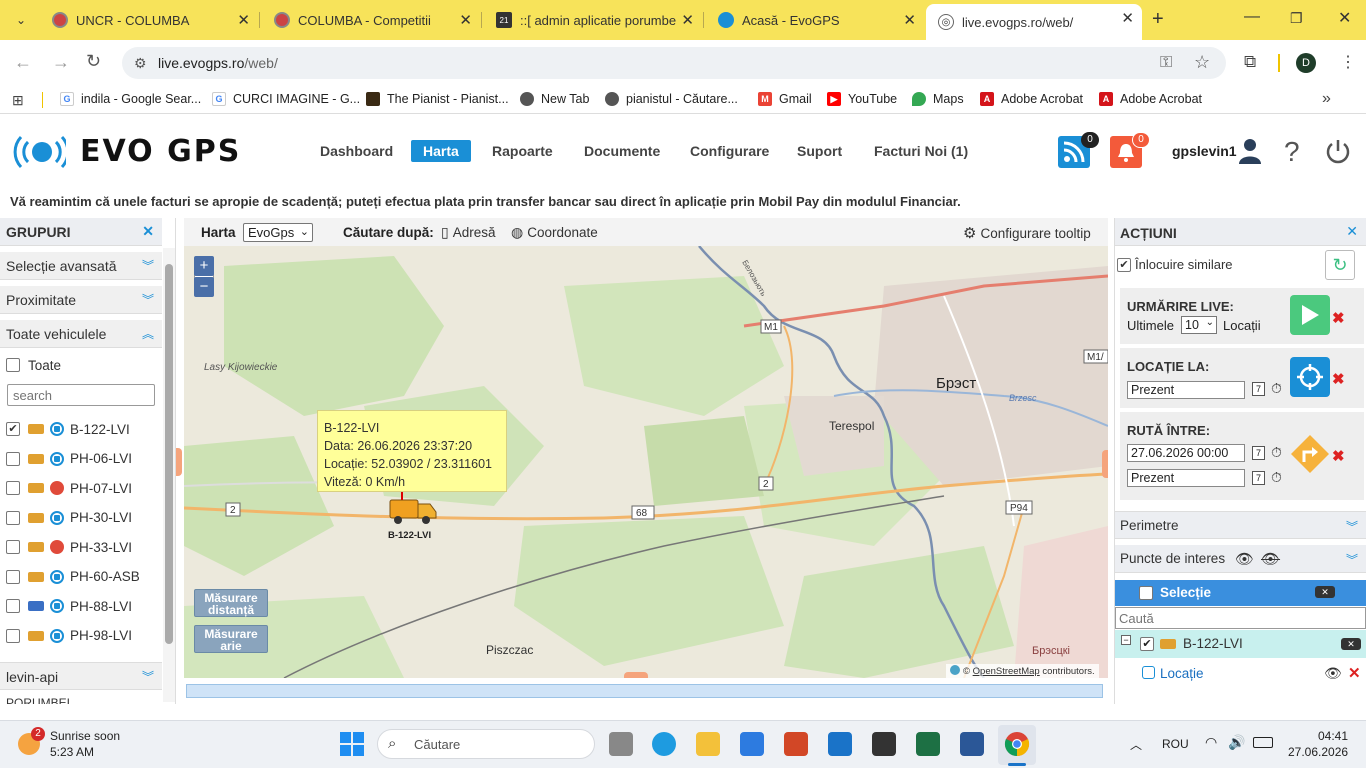 This screenshot has height=768, width=1366. What do you see at coordinates (972, 744) in the screenshot?
I see `word-icon` at bounding box center [972, 744].